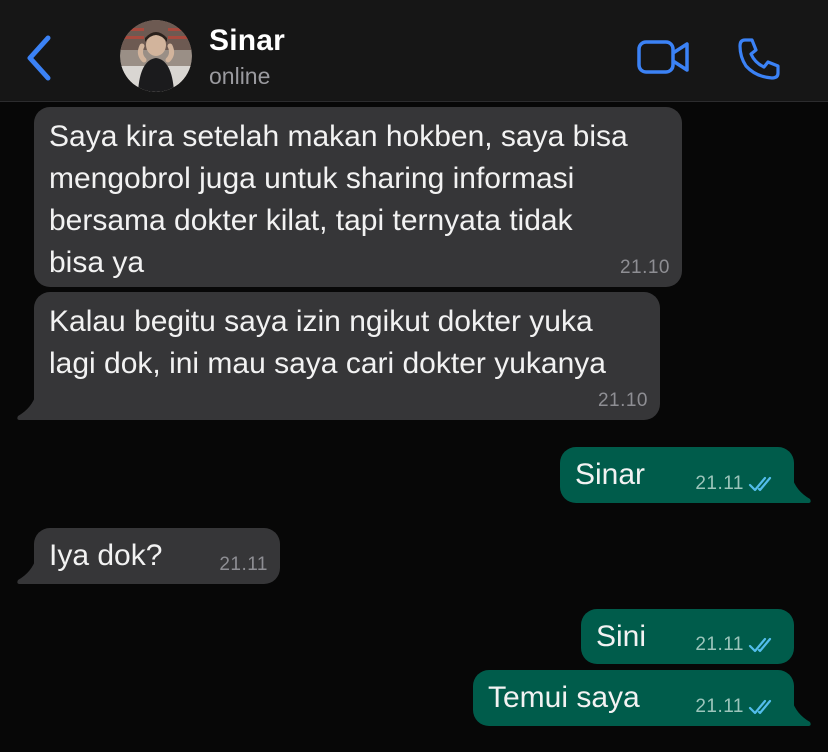  I want to click on avatar-photo, so click(156, 56).